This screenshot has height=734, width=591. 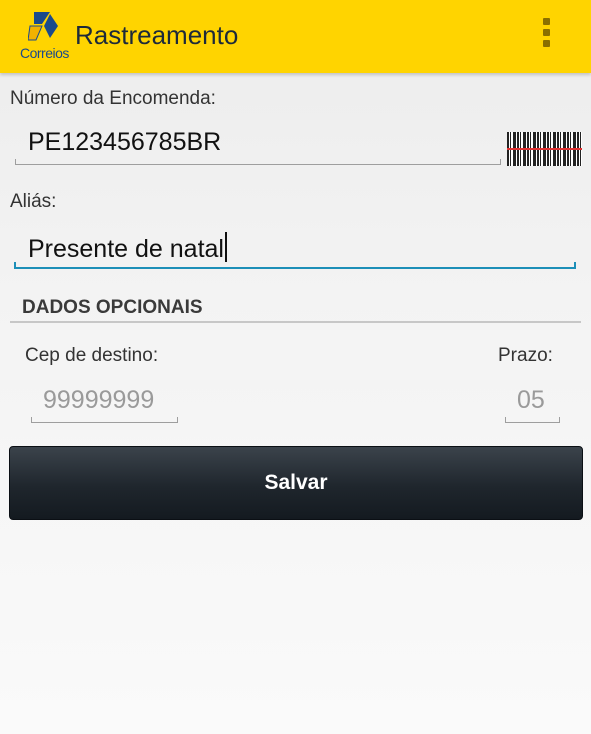 What do you see at coordinates (532, 420) in the screenshot?
I see `prazo-underline` at bounding box center [532, 420].